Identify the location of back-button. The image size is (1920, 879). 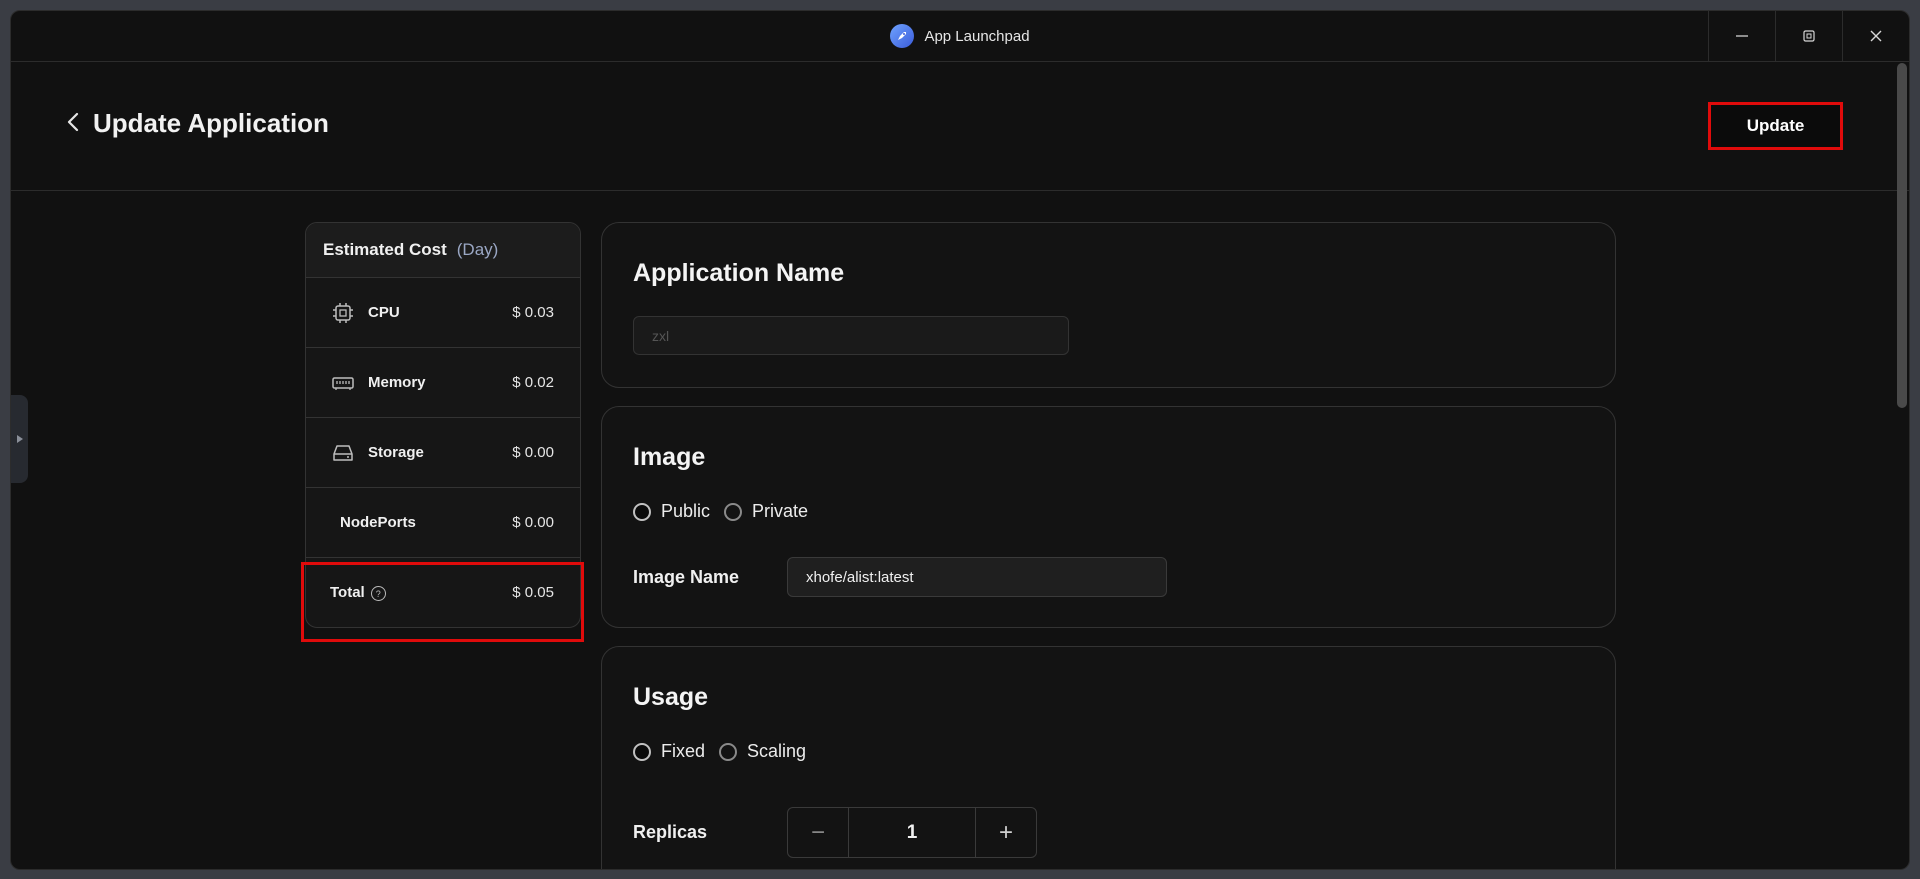
(73, 122).